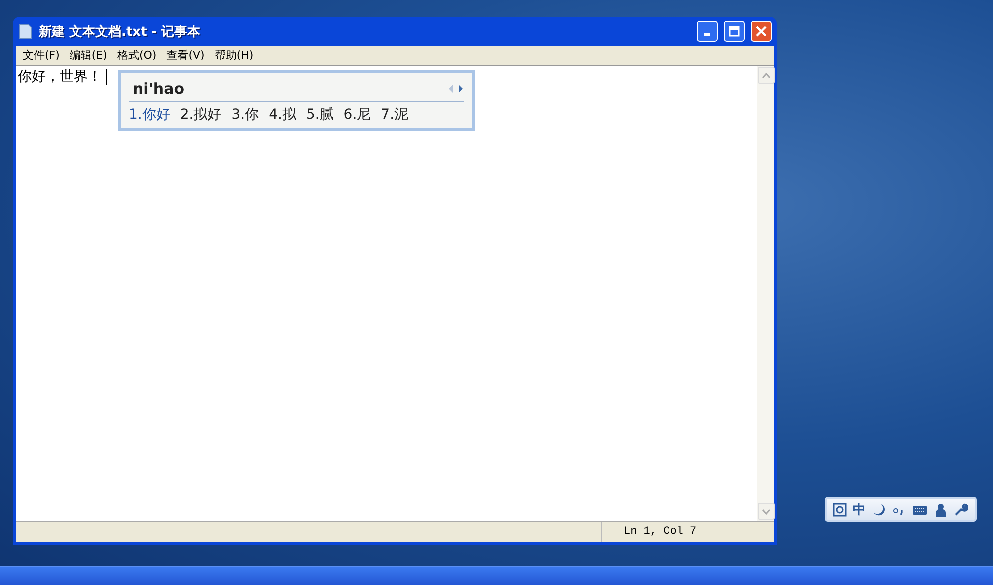  I want to click on close-button, so click(761, 31).